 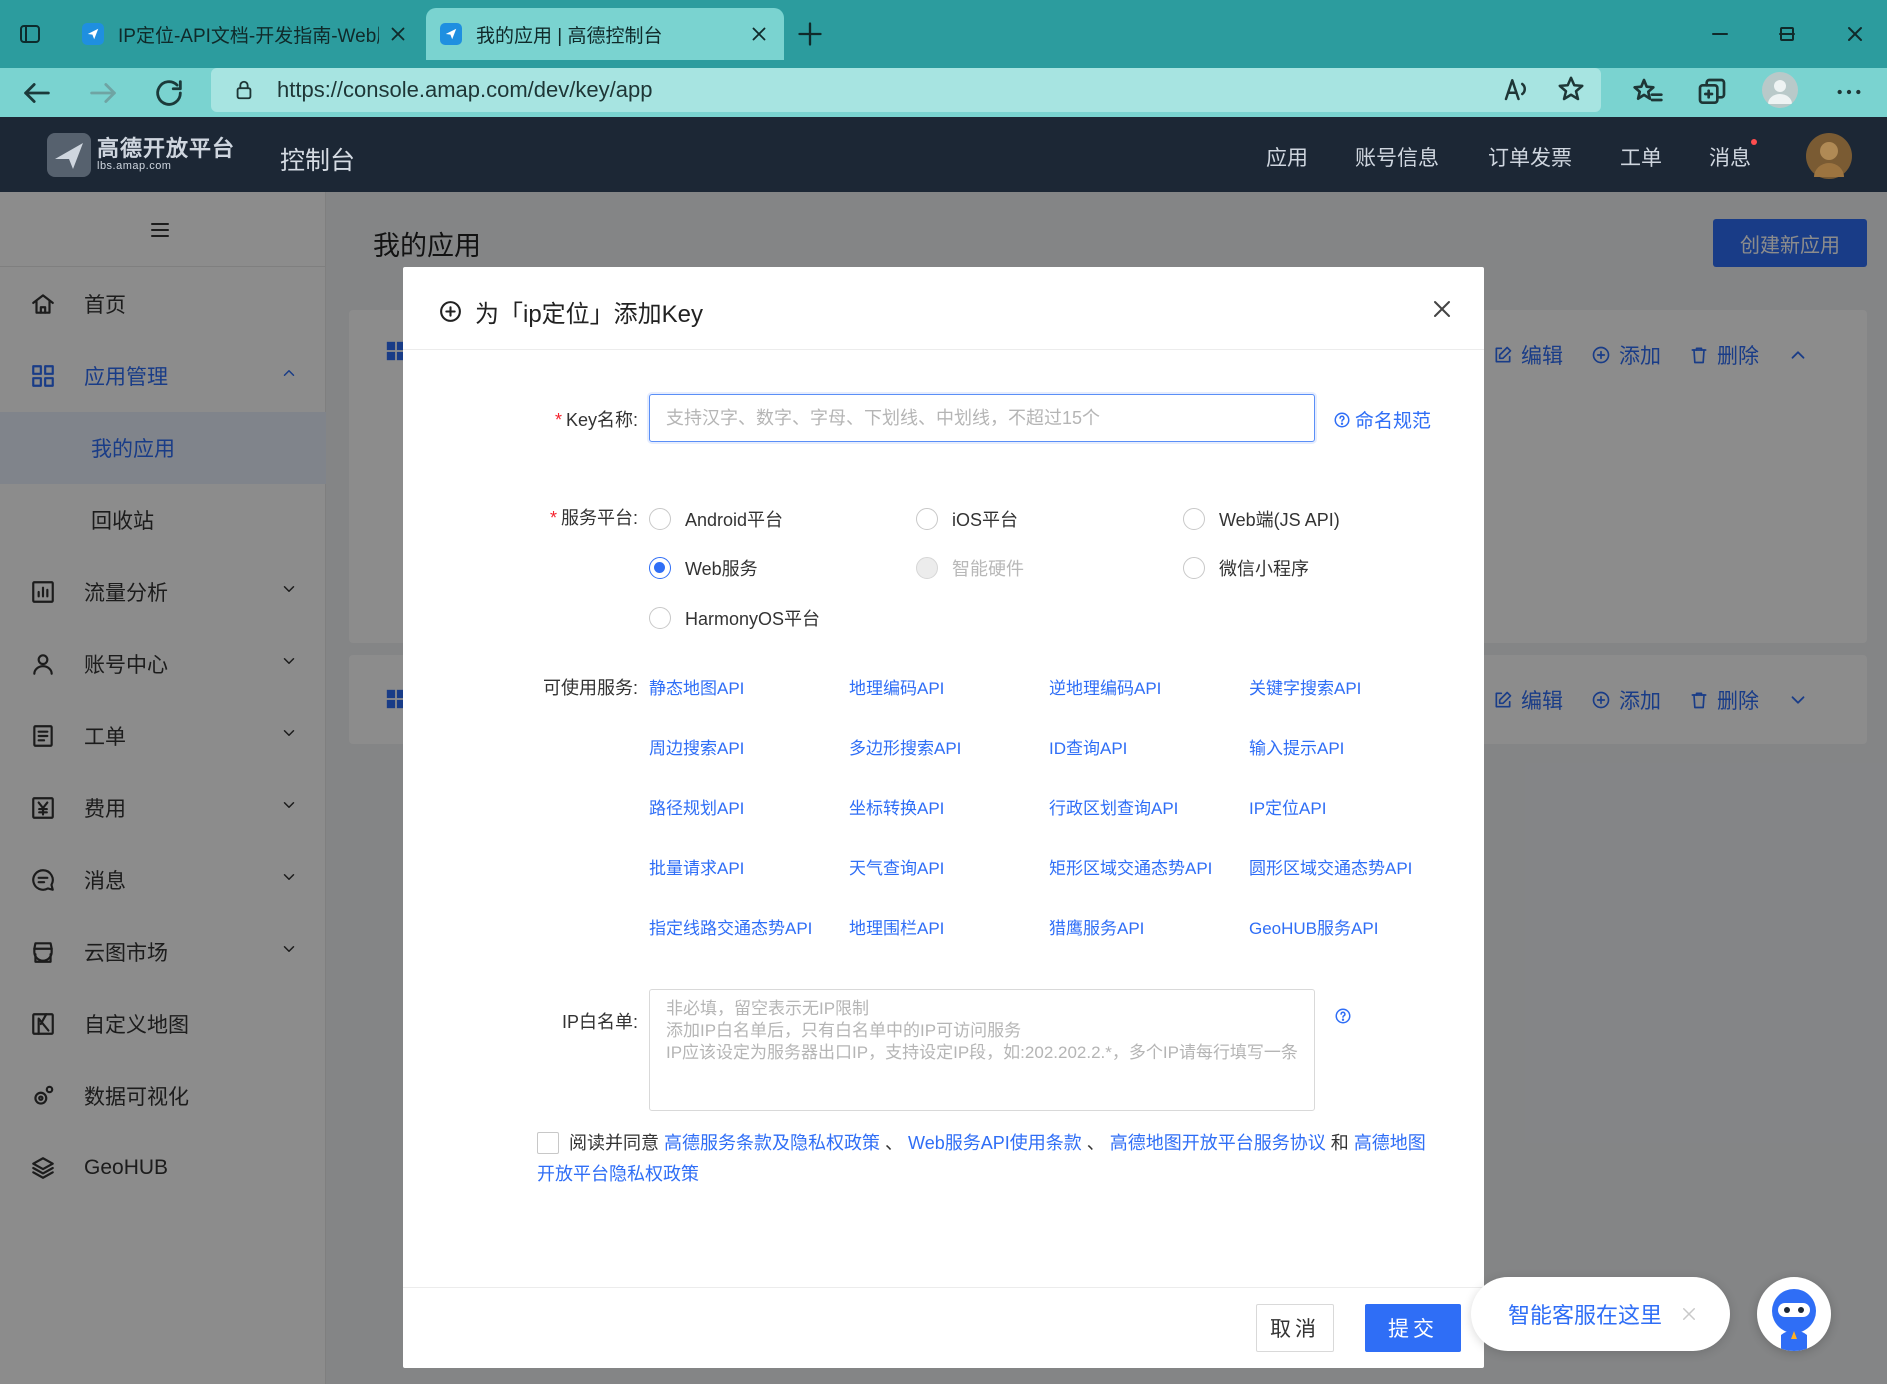 I want to click on platform-label: * 服务平台:, so click(x=593, y=518).